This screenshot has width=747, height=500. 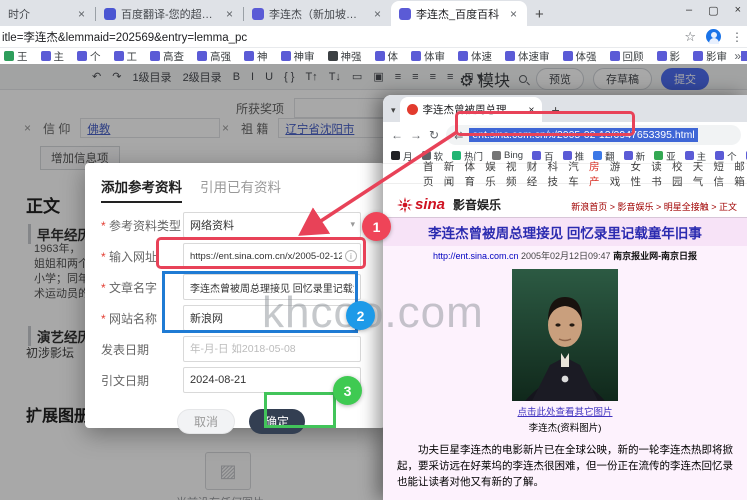 What do you see at coordinates (272, 287) in the screenshot?
I see `article-name-input` at bounding box center [272, 287].